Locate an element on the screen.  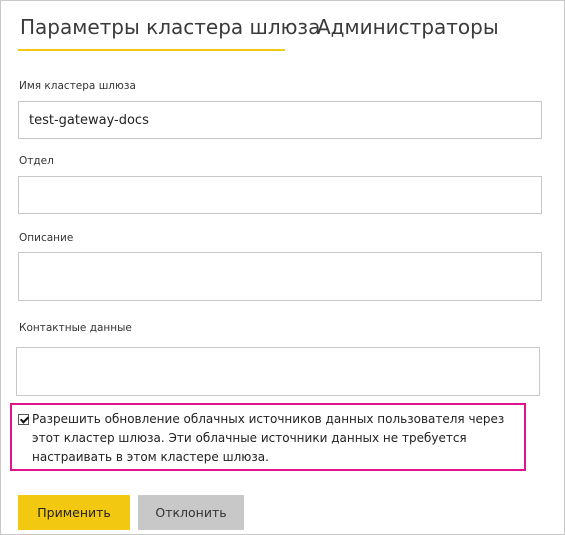
contact-label: Контактные данные is located at coordinates (75, 328).